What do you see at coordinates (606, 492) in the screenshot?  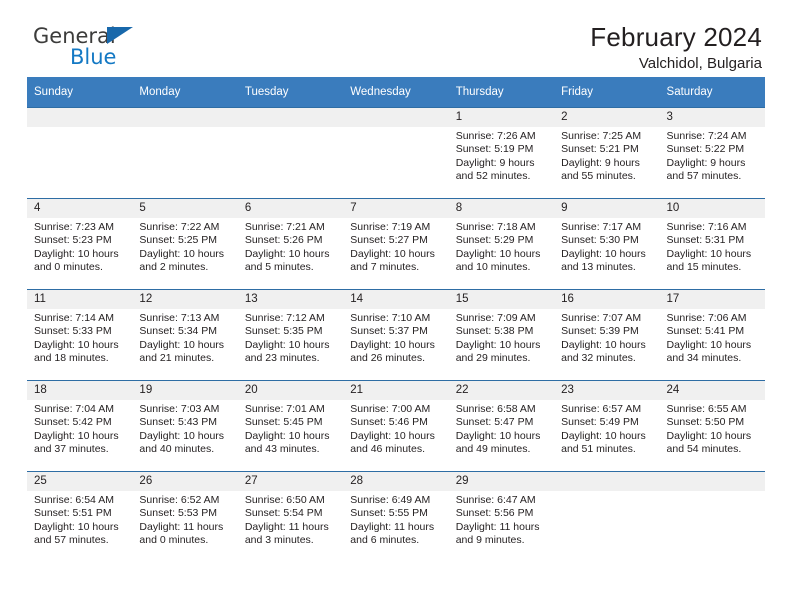 I see `day-details` at bounding box center [606, 492].